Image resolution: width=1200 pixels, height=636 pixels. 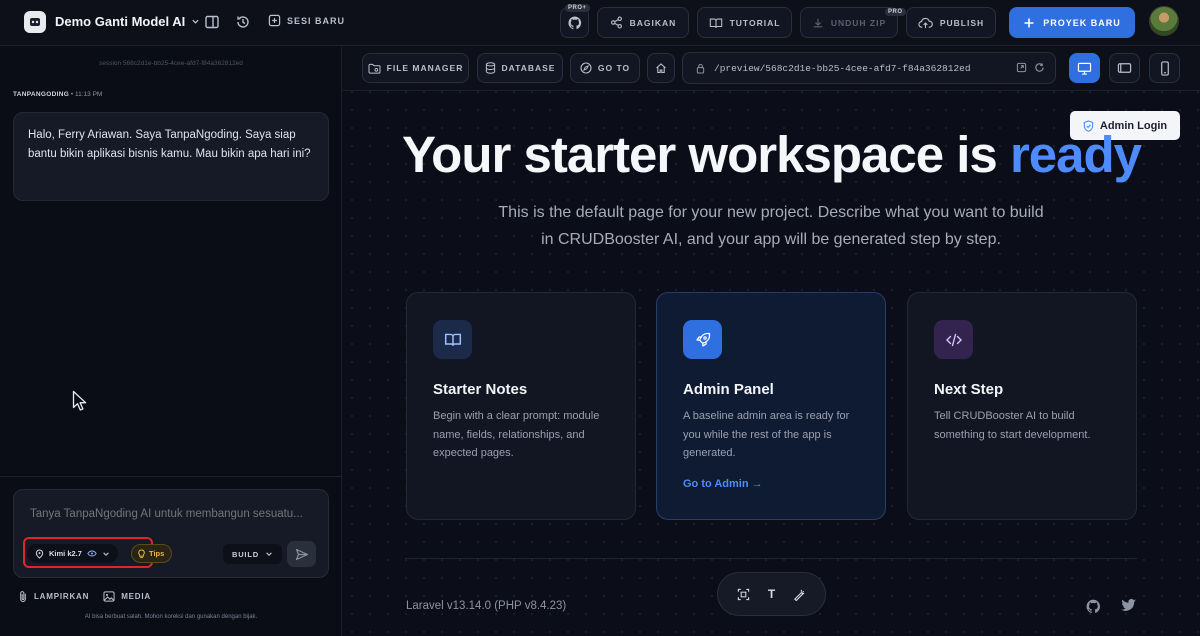 I want to click on sidebar-toggle-icon, so click(x=212, y=22).